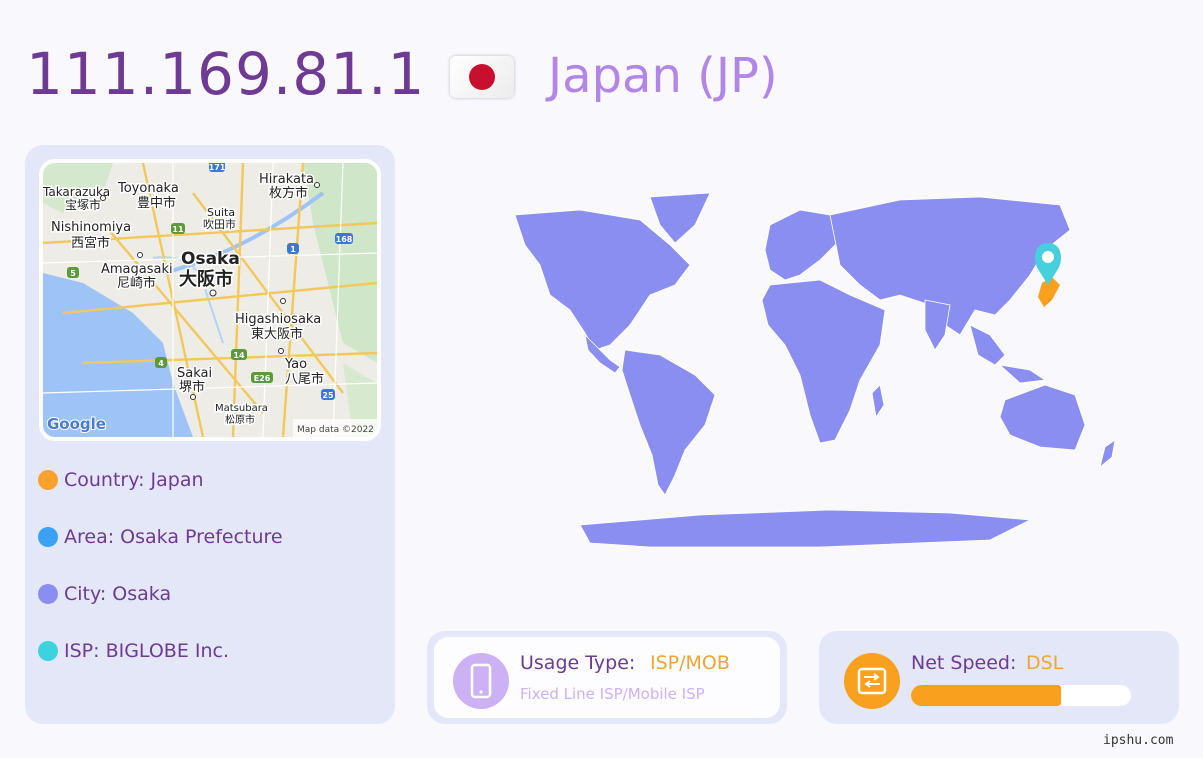 Image resolution: width=1203 pixels, height=758 pixels. Describe the element at coordinates (136, 283) in the screenshot. I see `map-label: 尼崎市` at that location.